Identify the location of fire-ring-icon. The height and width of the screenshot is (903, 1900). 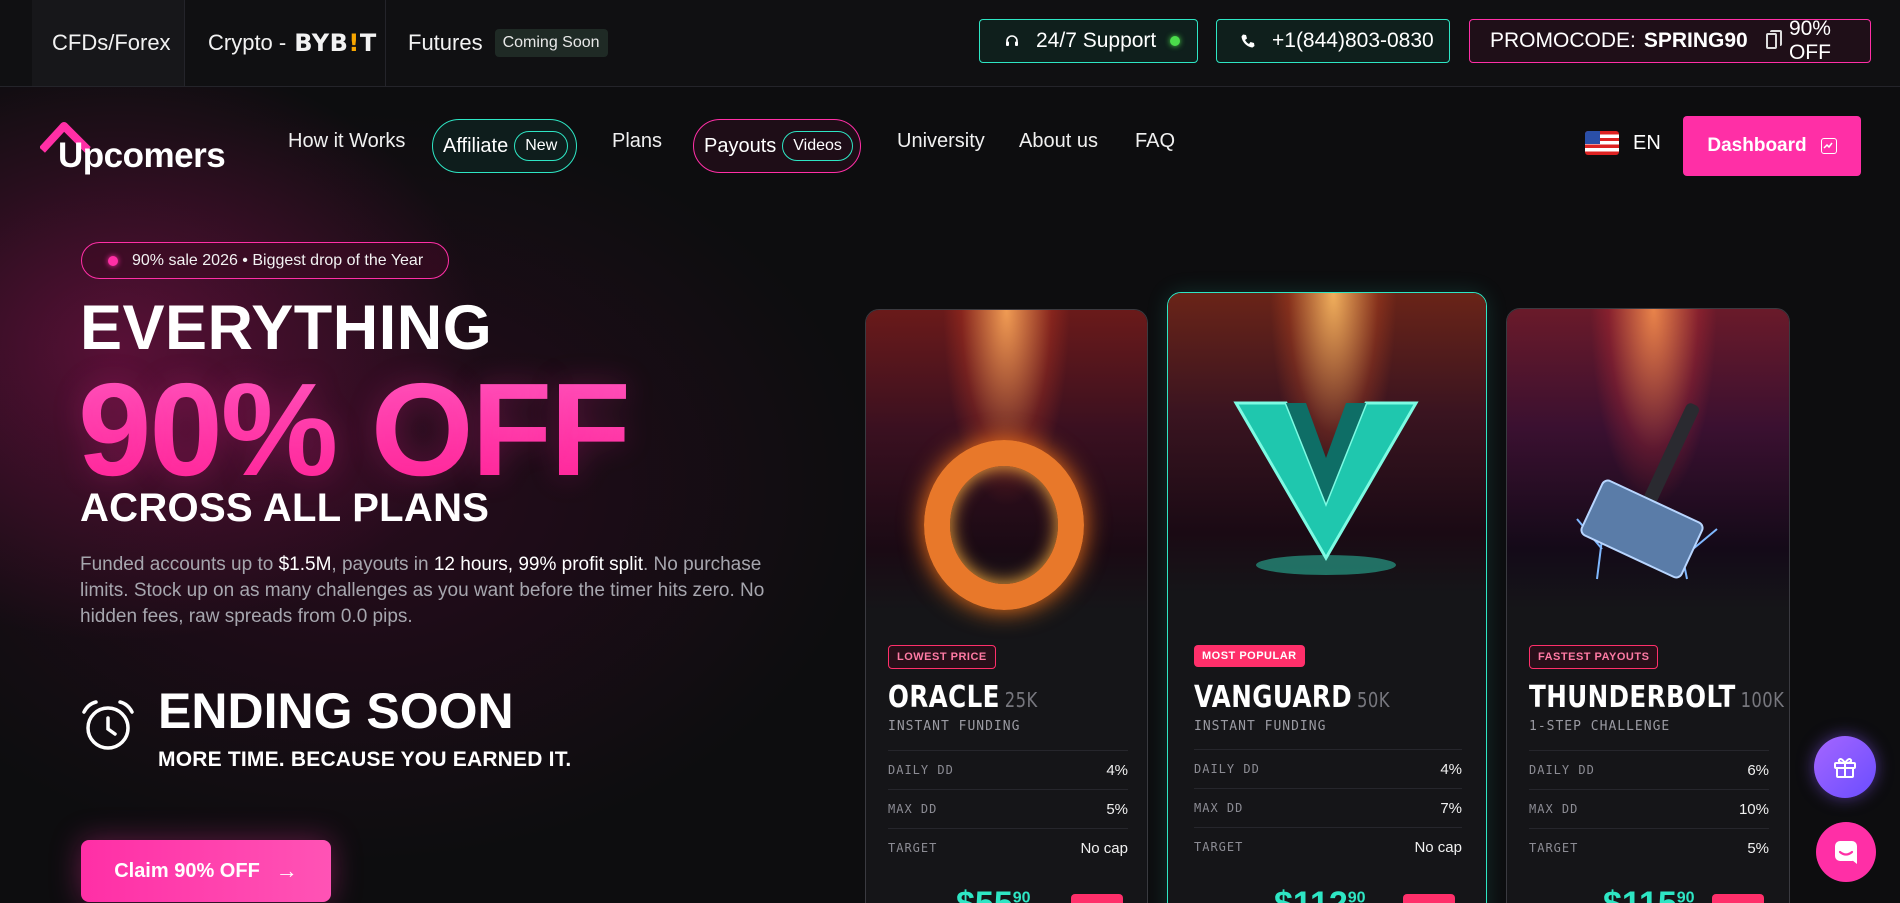
(1004, 525).